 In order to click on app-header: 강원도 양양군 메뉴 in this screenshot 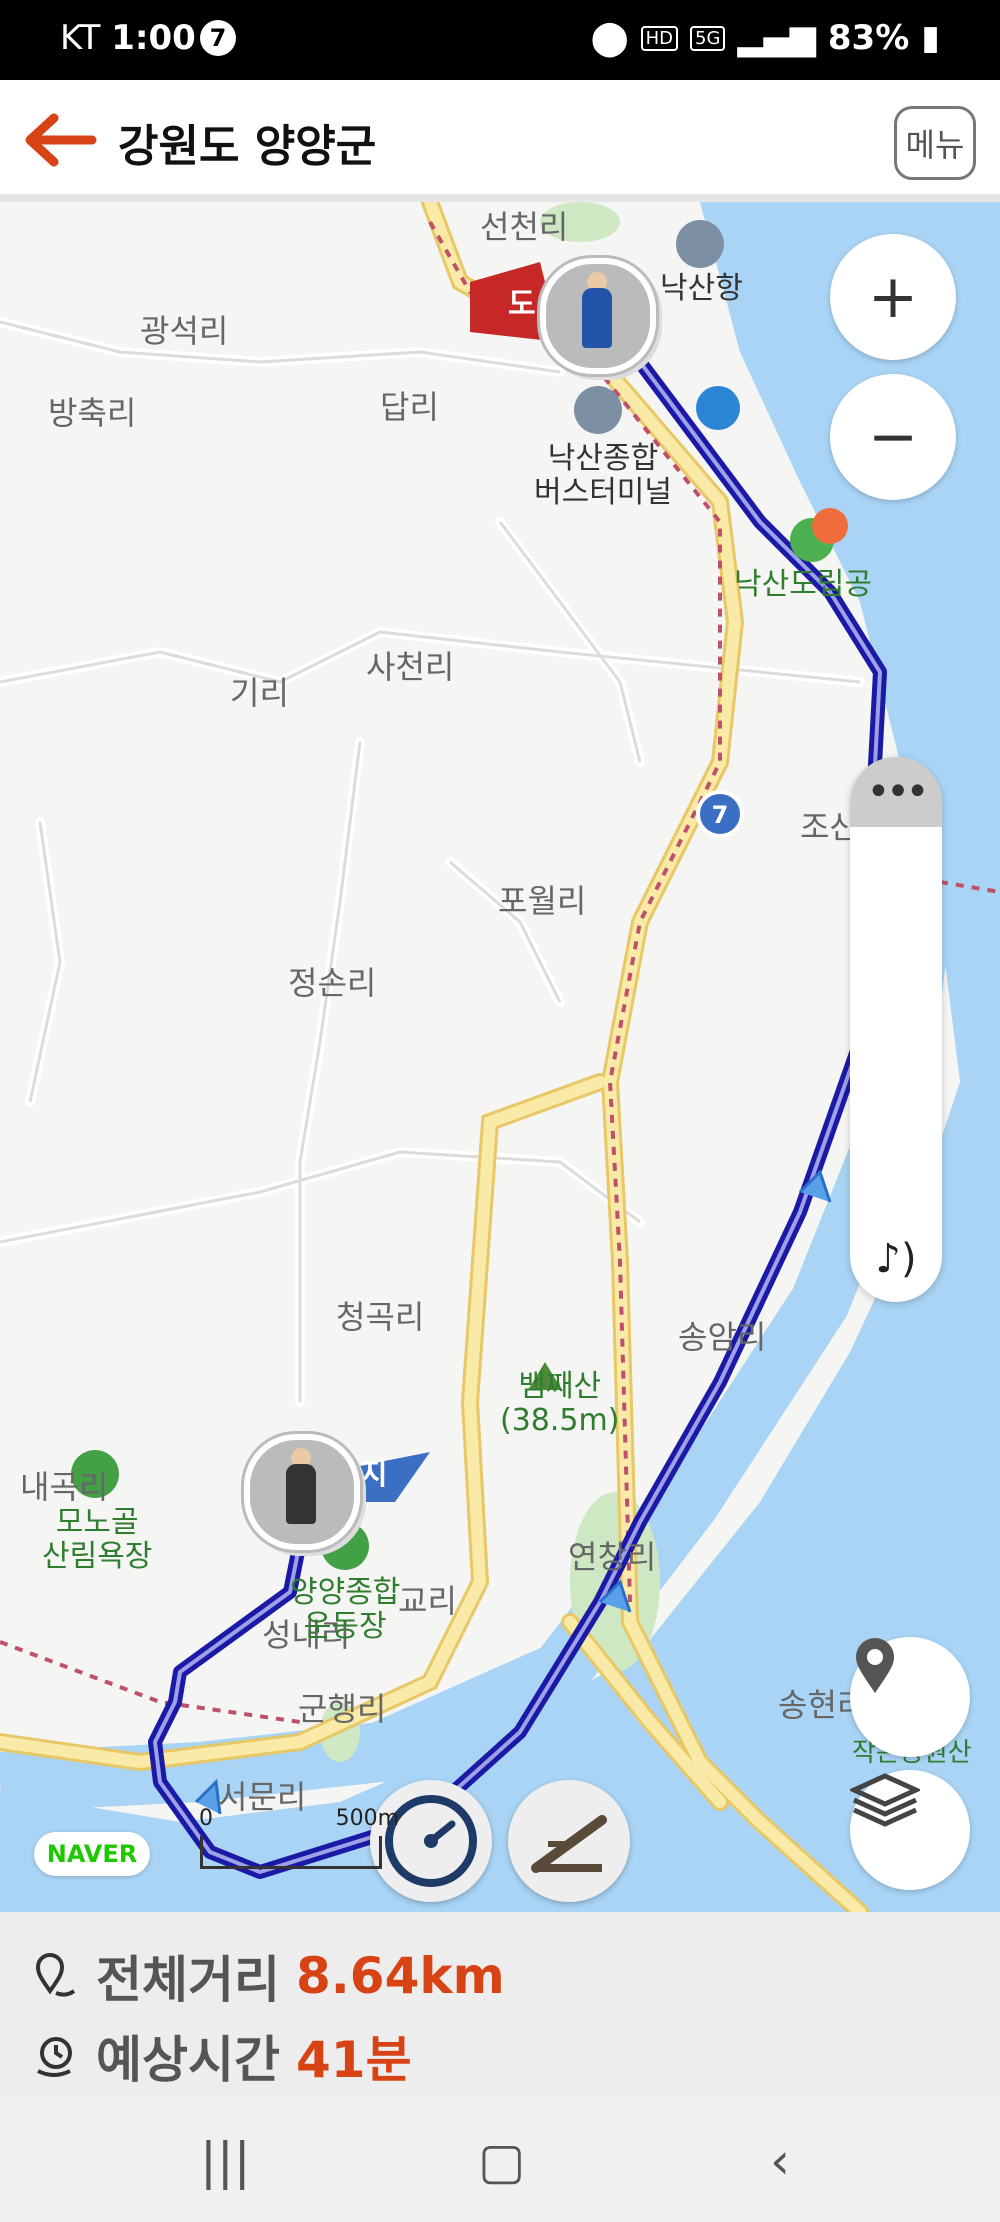, I will do `click(500, 141)`.